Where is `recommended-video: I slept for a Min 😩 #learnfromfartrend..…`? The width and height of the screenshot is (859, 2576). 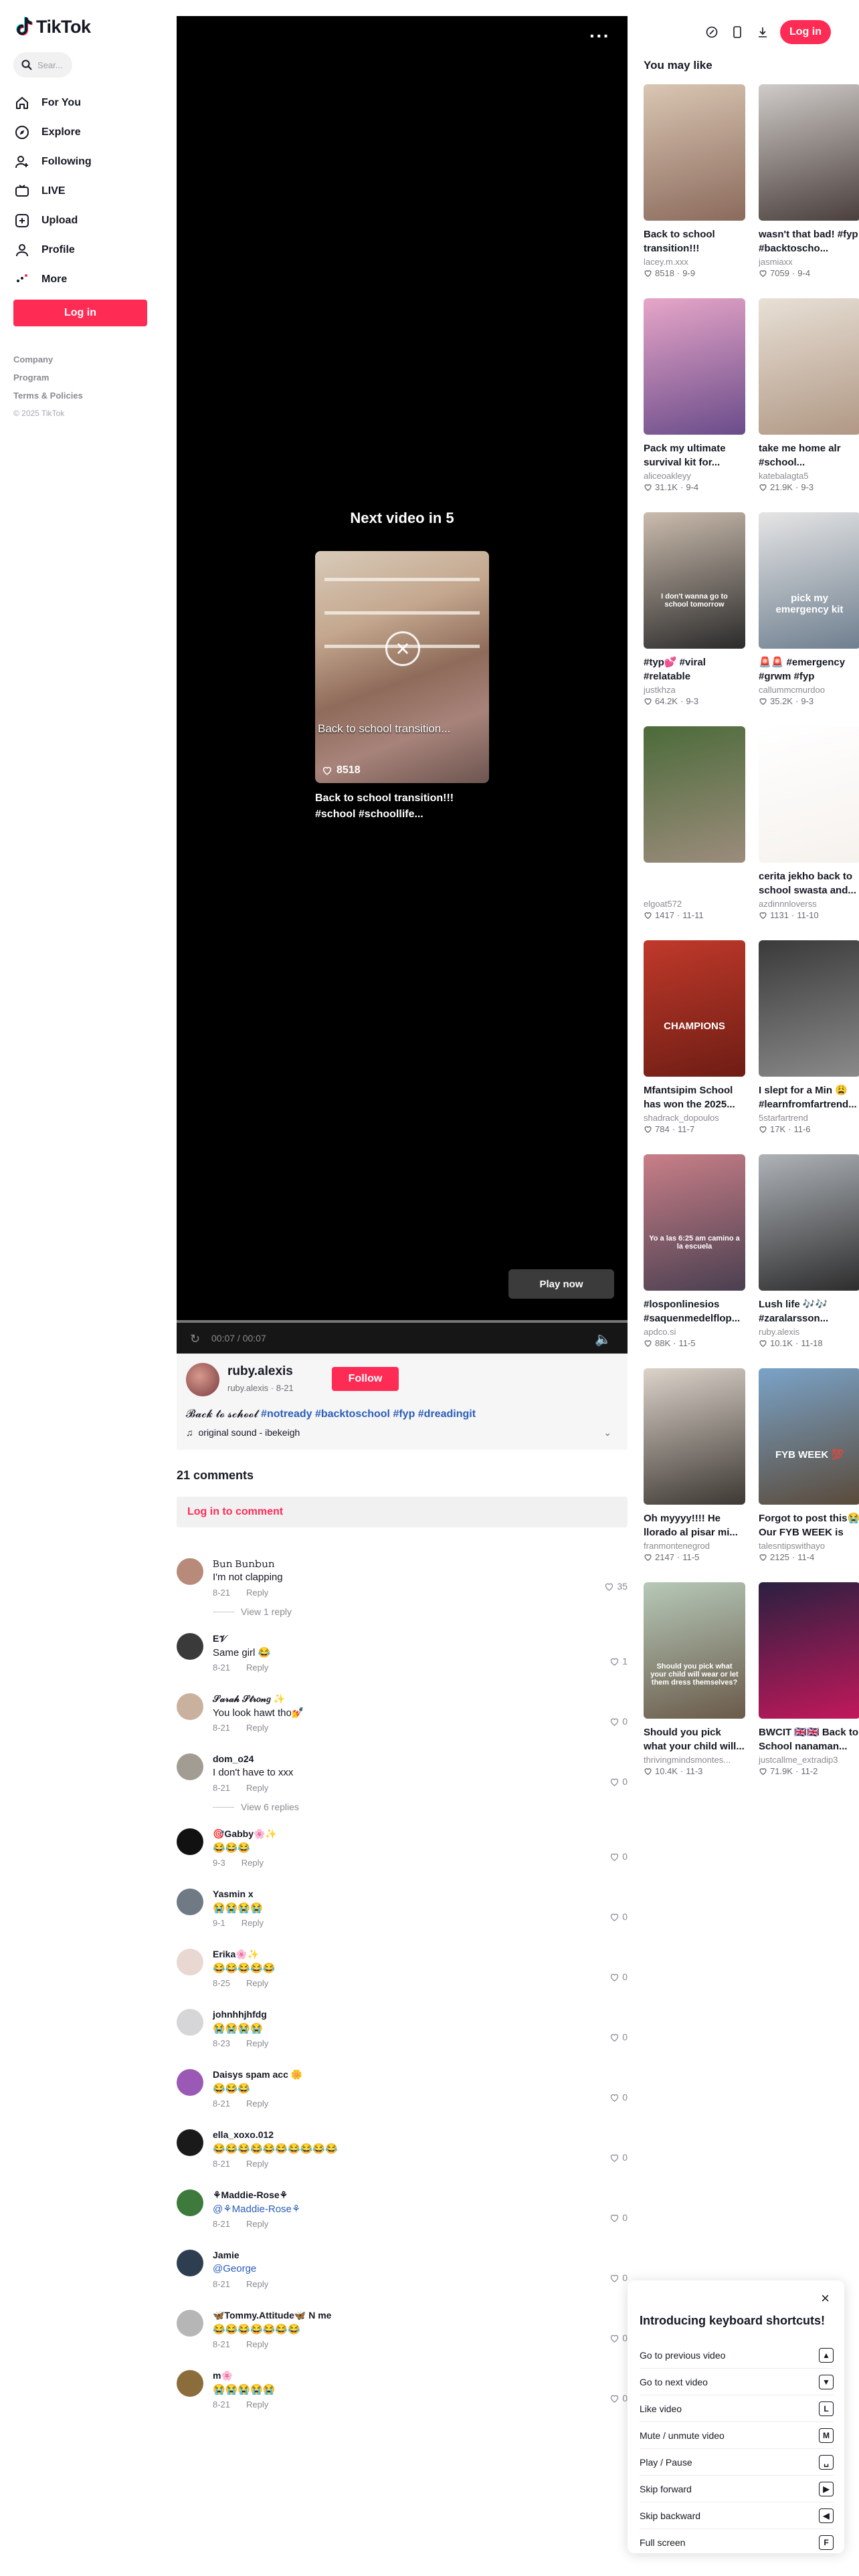 recommended-video: I slept for a Min 😩 #learnfromfartrend..… is located at coordinates (809, 1037).